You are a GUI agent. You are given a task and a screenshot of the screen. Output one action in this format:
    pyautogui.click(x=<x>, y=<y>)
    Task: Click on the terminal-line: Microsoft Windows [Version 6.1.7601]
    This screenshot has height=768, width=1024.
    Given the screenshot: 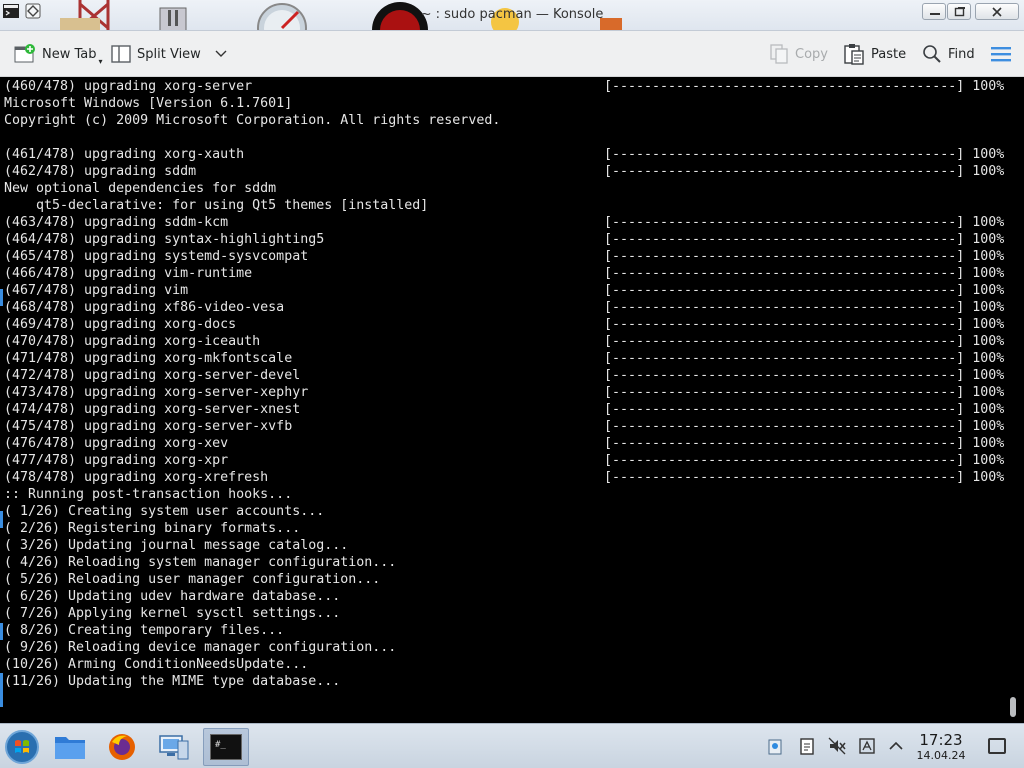 What is the action you would take?
    pyautogui.click(x=252, y=103)
    